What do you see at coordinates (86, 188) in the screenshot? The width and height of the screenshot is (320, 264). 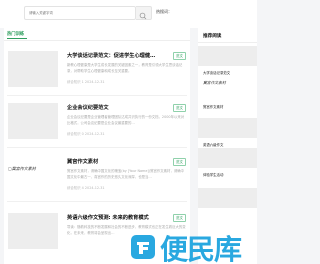 I see `article-meta: 综合知识 4 2024-12-31` at bounding box center [86, 188].